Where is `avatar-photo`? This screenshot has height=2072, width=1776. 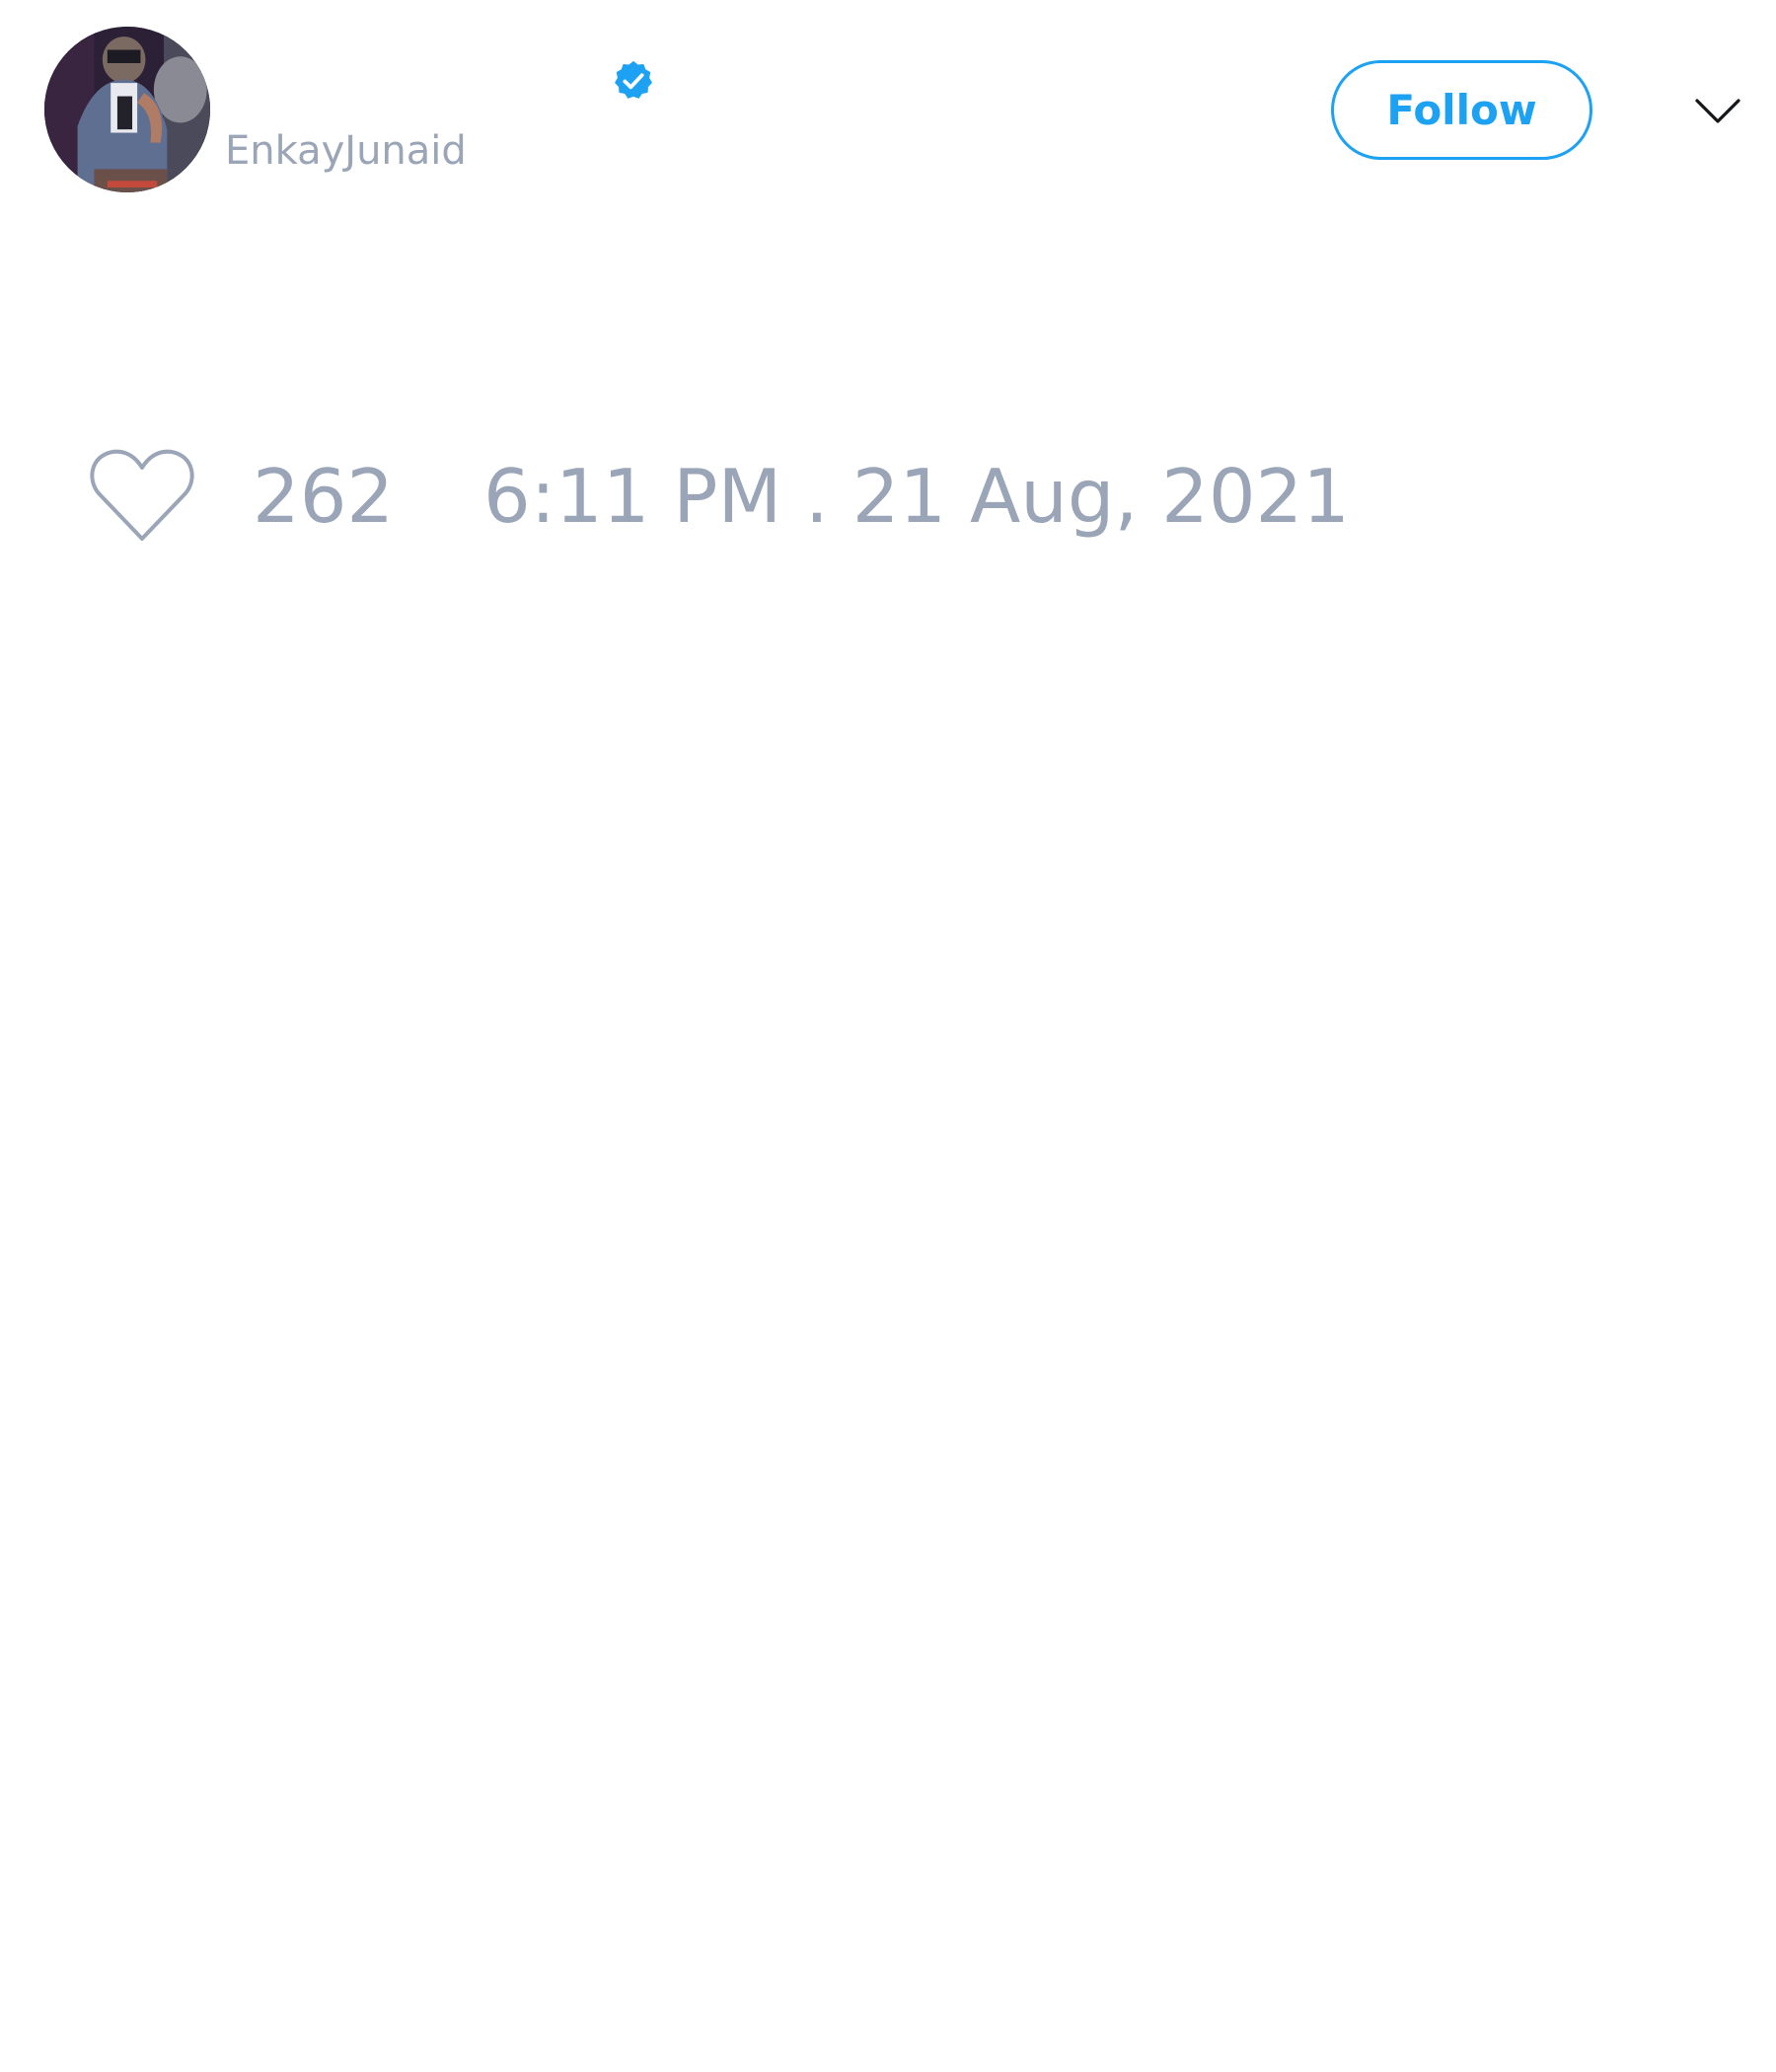 avatar-photo is located at coordinates (127, 110).